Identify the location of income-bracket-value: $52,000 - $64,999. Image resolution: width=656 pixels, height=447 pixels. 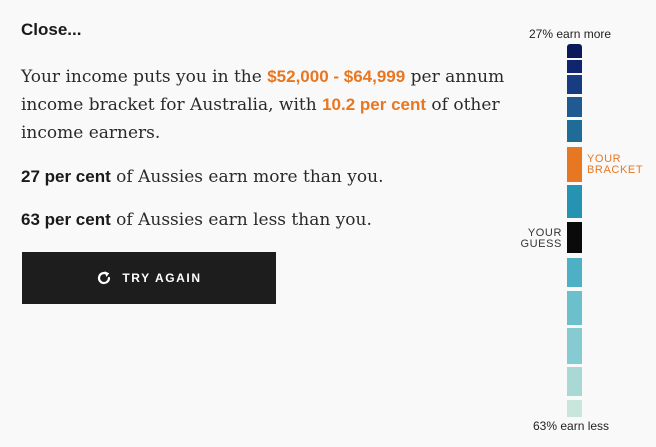
(336, 76).